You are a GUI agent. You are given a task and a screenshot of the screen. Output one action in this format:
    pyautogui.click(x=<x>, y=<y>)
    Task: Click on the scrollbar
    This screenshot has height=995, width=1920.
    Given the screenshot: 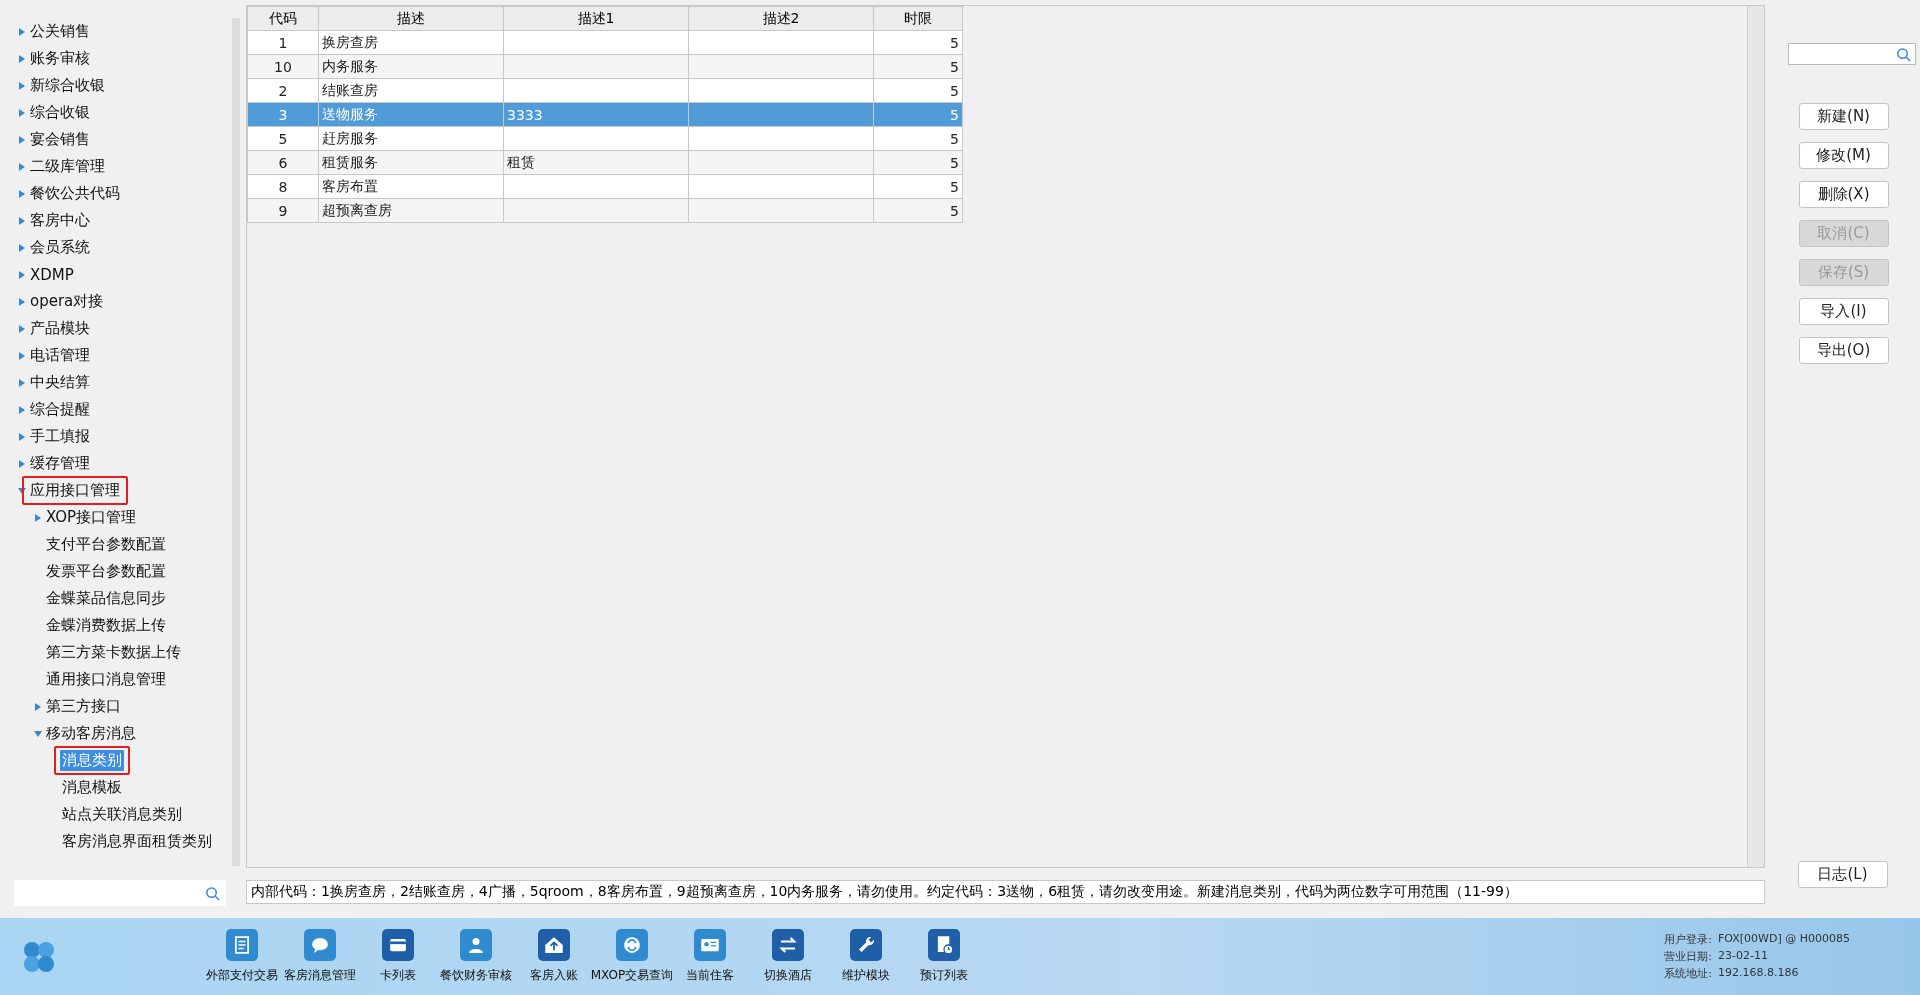 What is the action you would take?
    pyautogui.click(x=1755, y=436)
    